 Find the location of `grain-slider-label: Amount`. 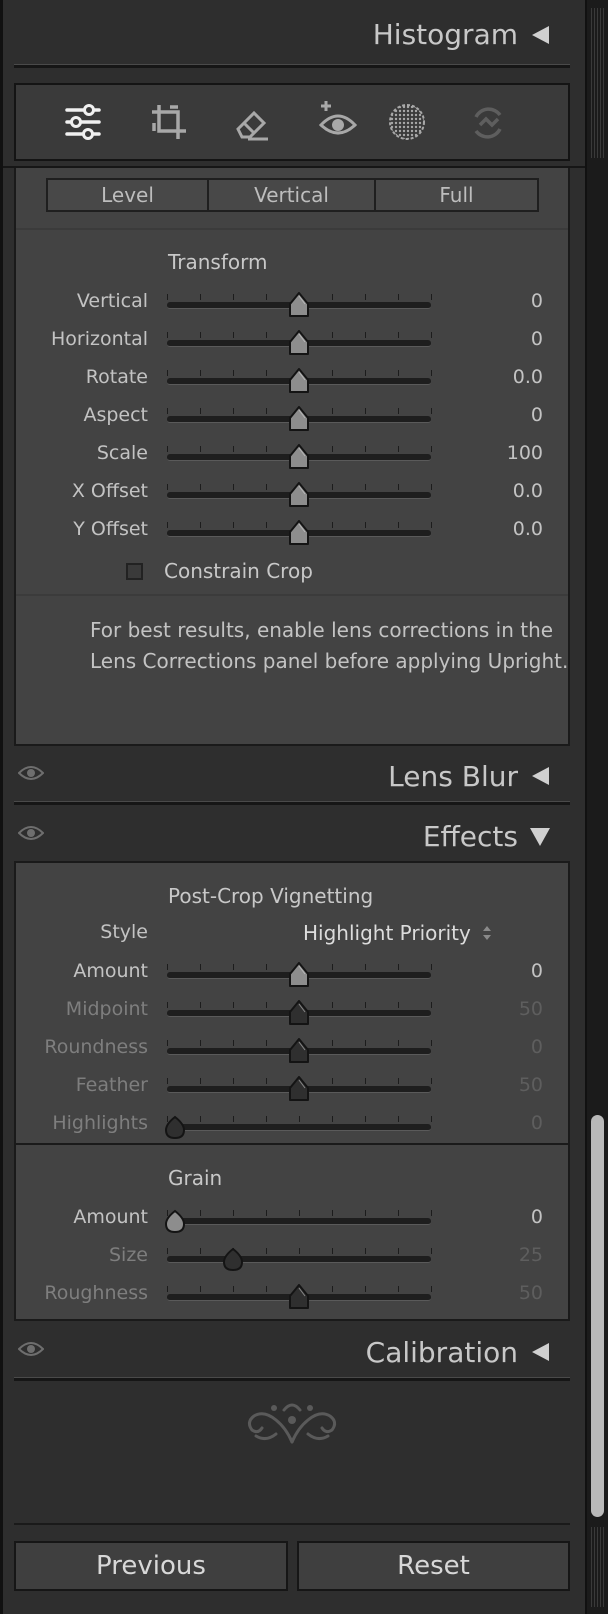

grain-slider-label: Amount is located at coordinates (110, 1217).